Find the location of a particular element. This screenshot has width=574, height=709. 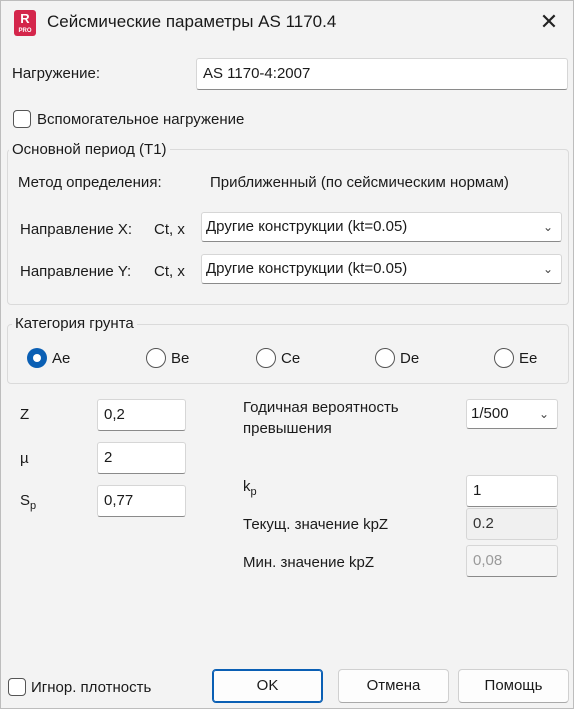

direction-x-select: Другие конструкции (kt=0.05) ⌄ is located at coordinates (381, 227).